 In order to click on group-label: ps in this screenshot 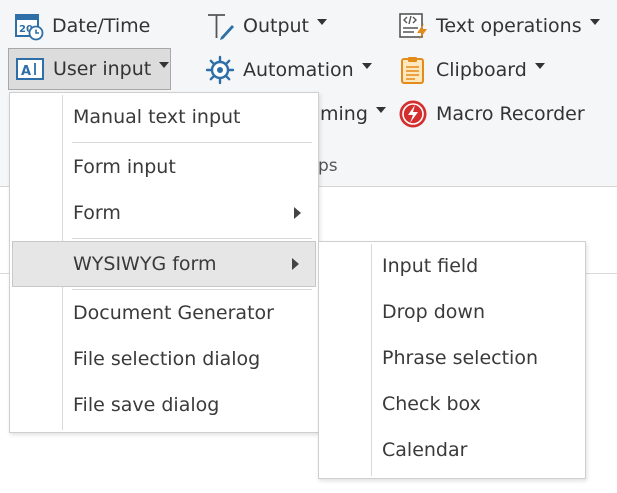, I will do `click(328, 166)`.